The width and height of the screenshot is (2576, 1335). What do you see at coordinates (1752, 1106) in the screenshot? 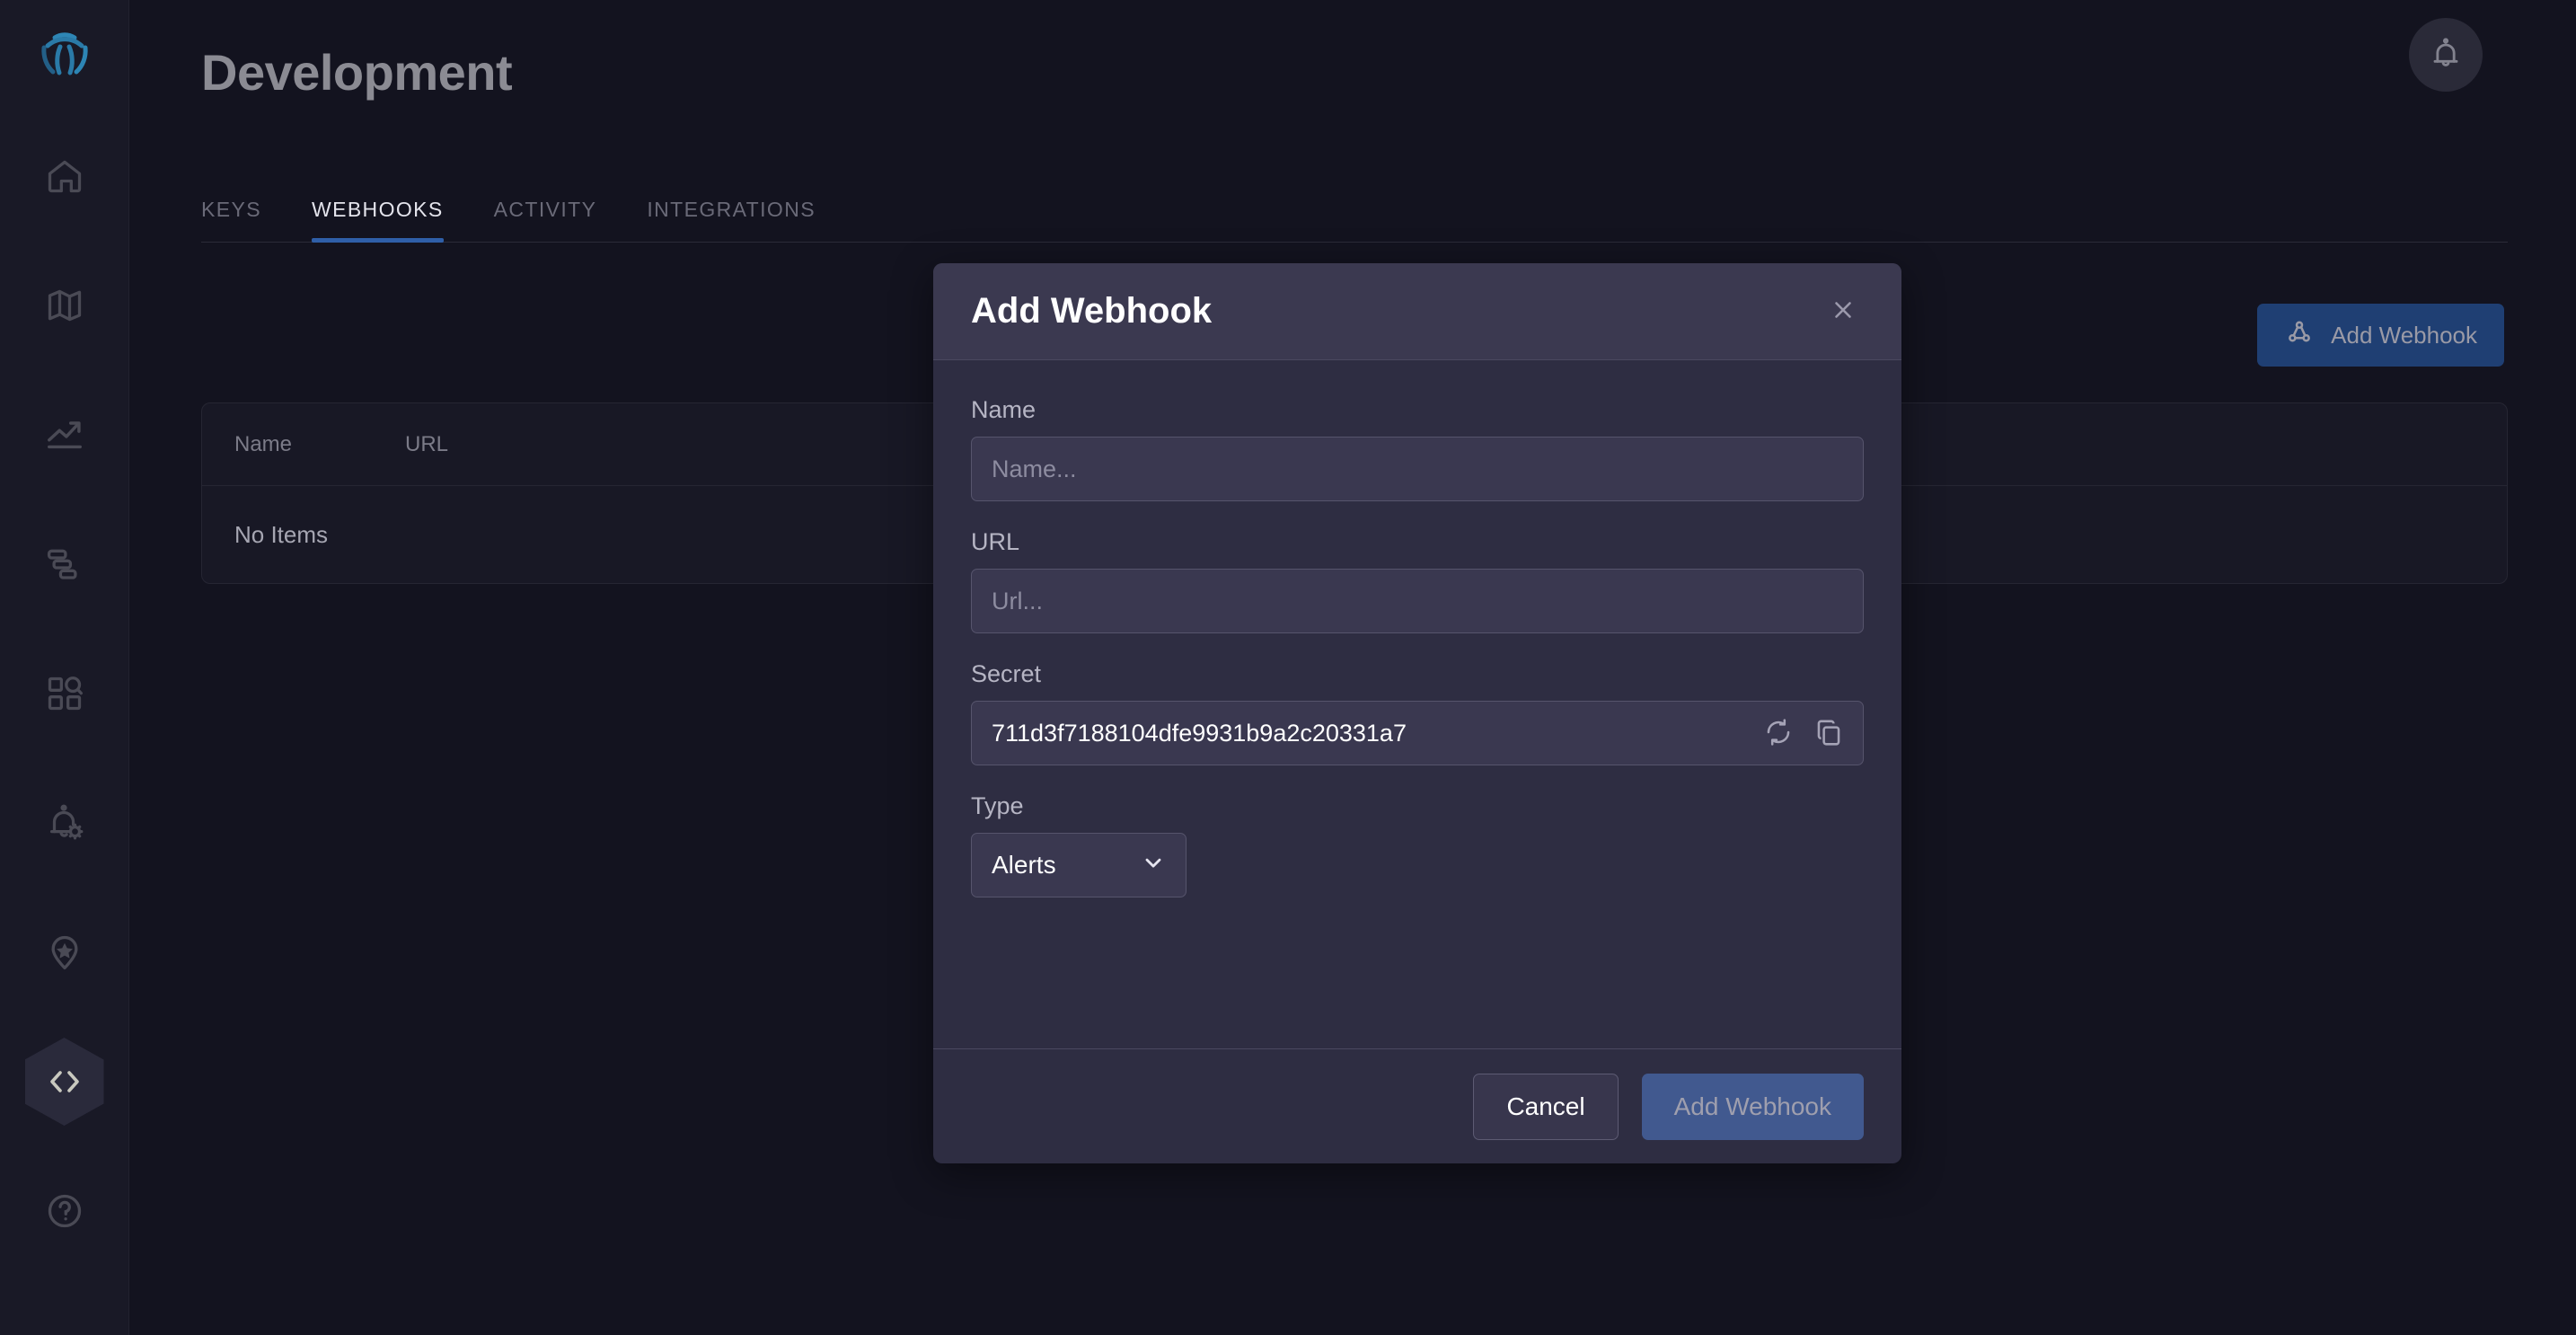
I see `submit-add-webhook-button: Add Webhook` at bounding box center [1752, 1106].